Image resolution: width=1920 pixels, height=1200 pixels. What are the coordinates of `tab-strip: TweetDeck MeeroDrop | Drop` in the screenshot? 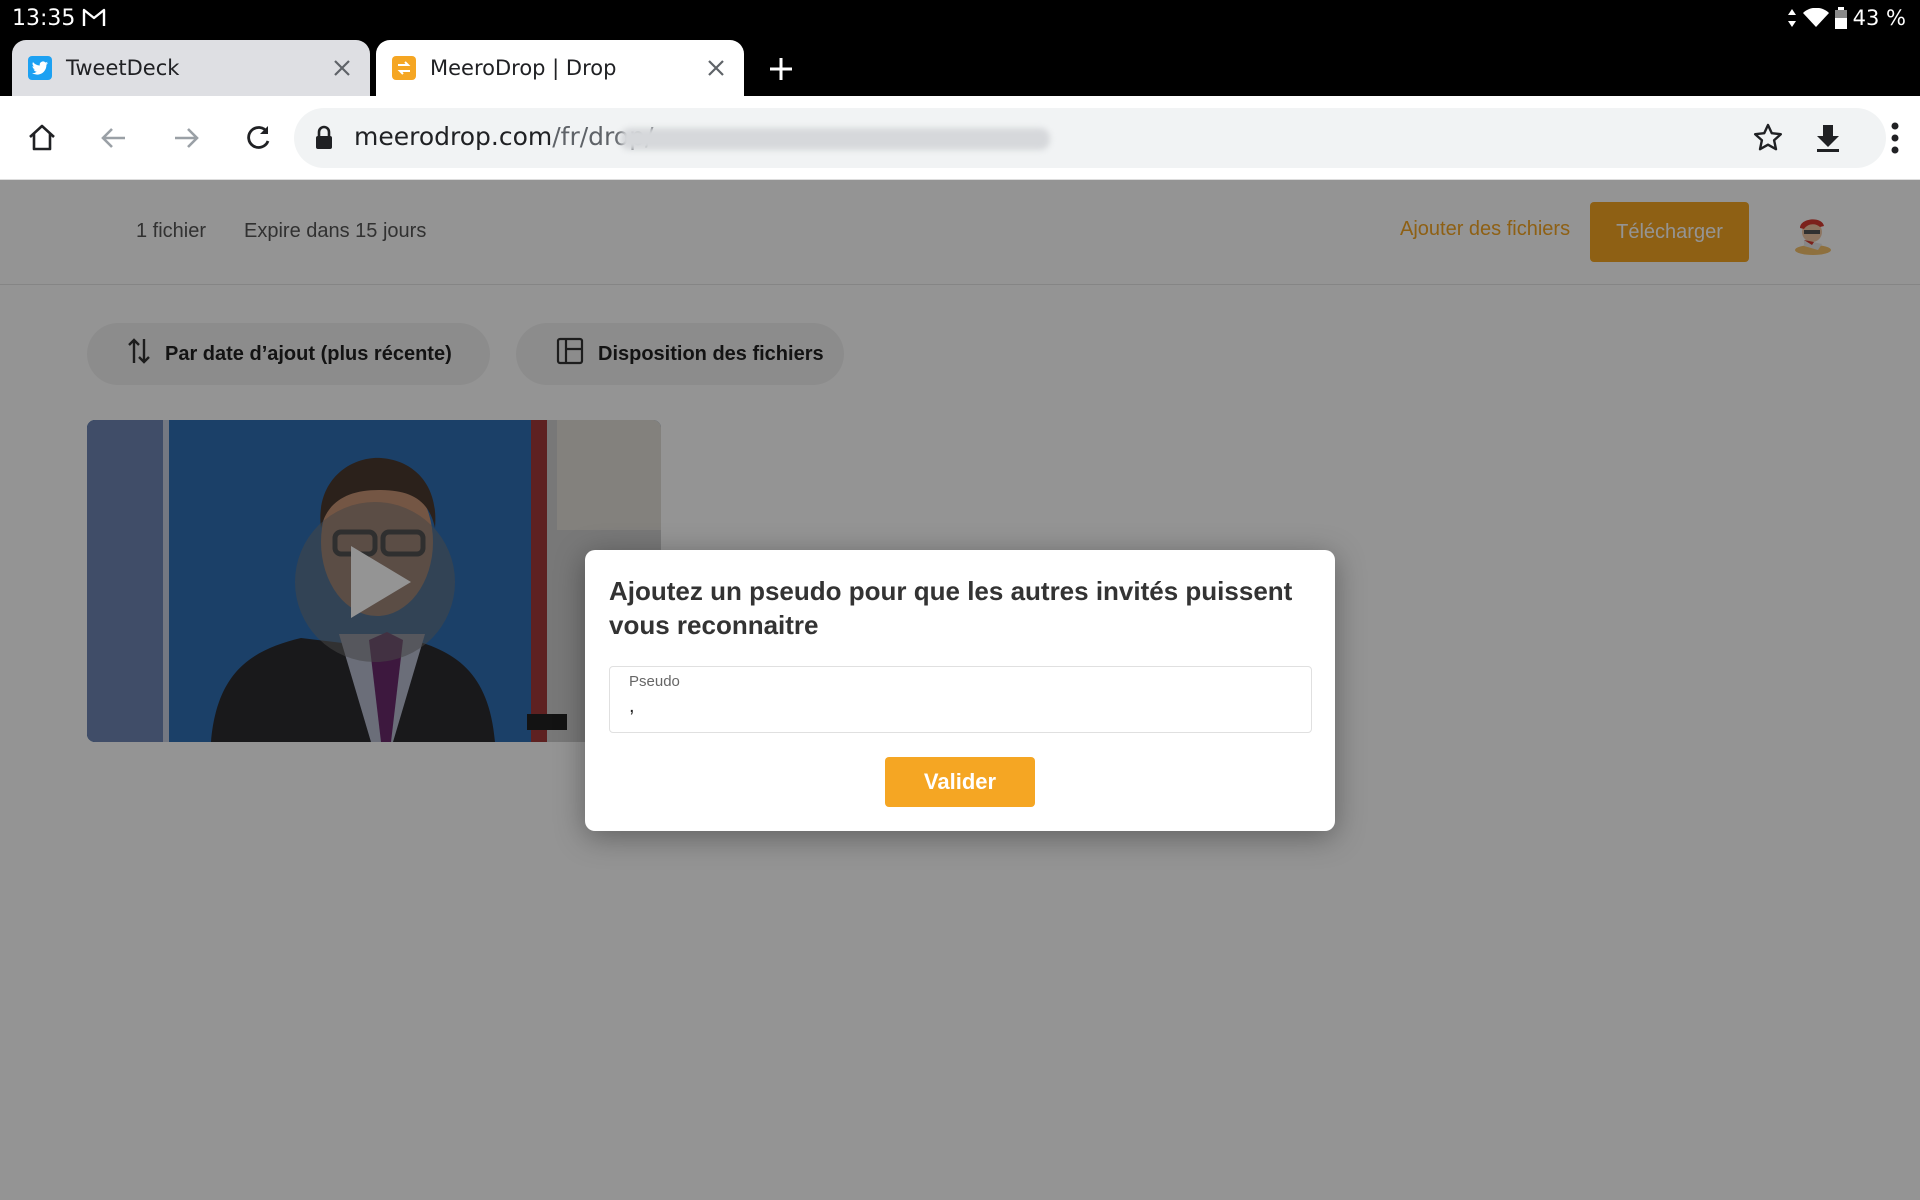 It's located at (960, 67).